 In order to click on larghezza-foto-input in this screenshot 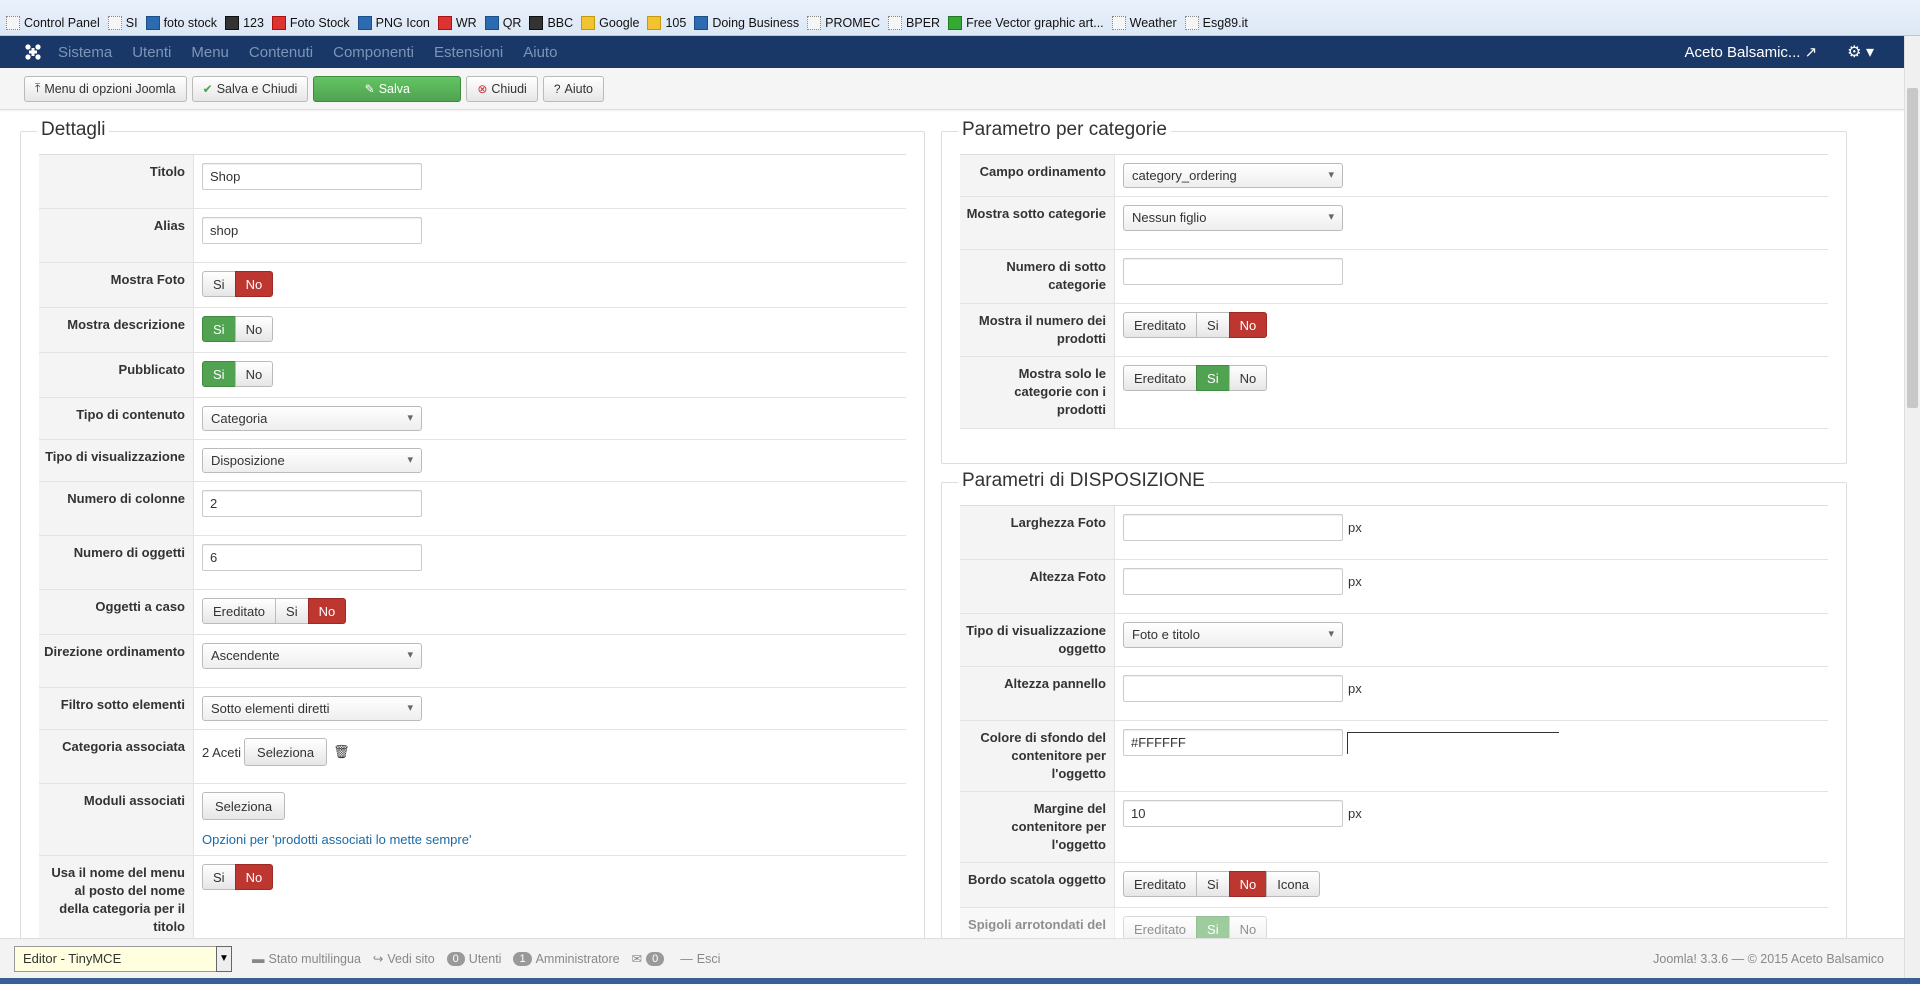, I will do `click(1233, 527)`.